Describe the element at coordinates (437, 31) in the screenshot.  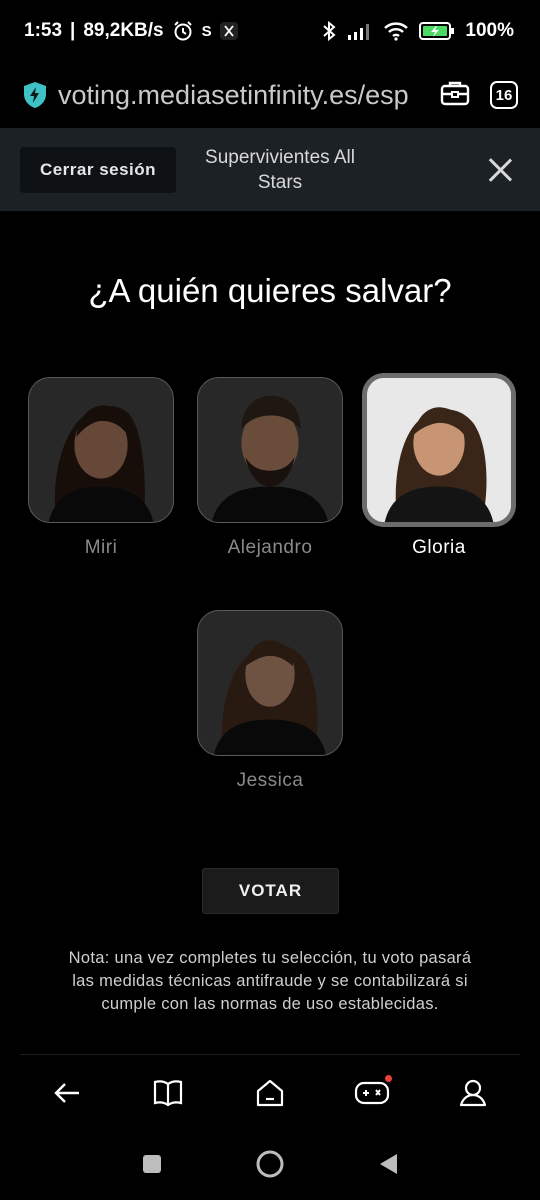
I see `battery-charging-icon` at that location.